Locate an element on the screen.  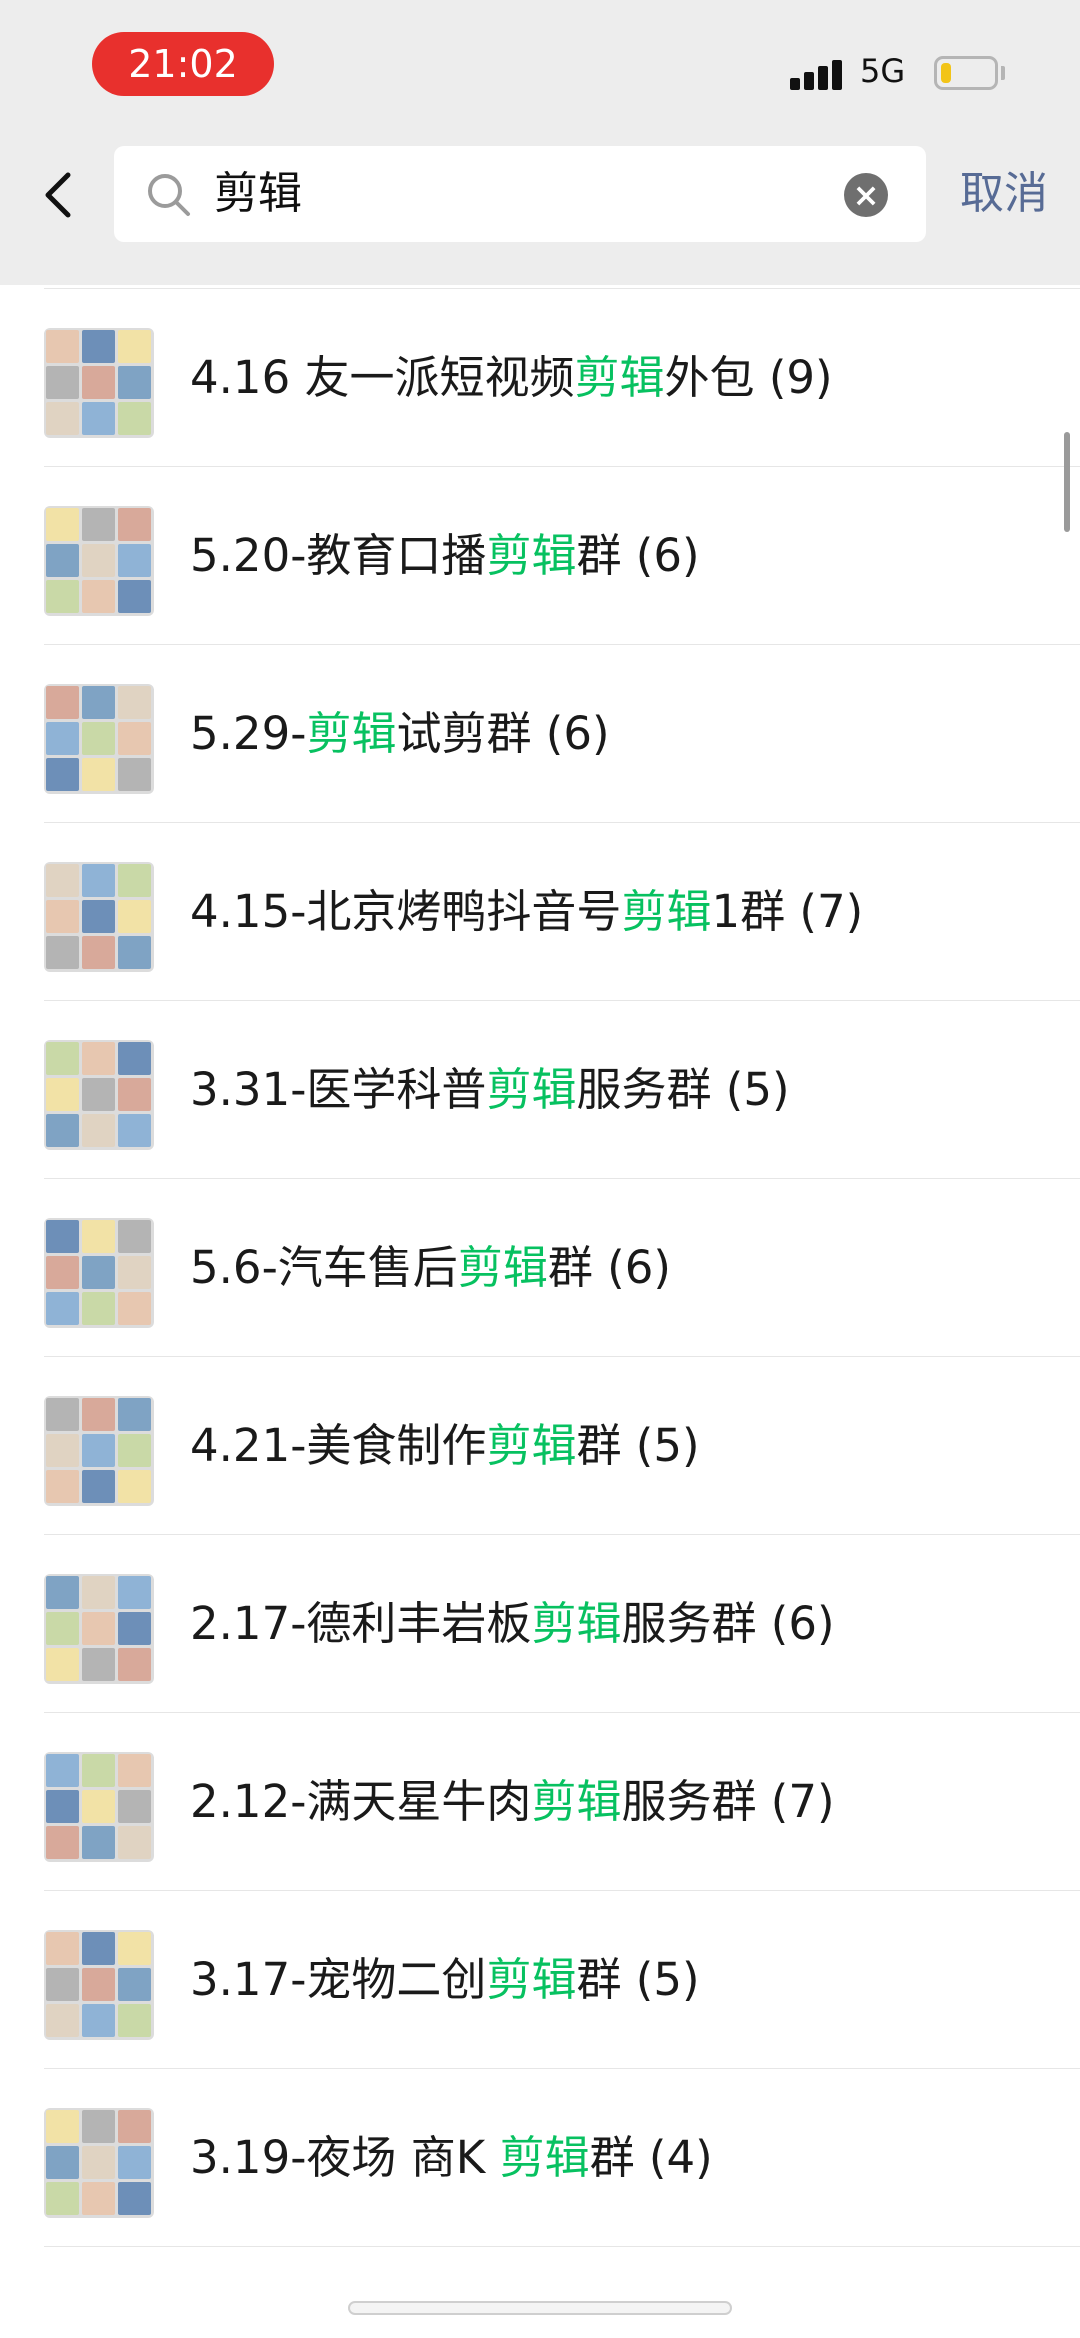
list-item: 3.17-宠物二创剪辑群 (5) is located at coordinates (562, 1980).